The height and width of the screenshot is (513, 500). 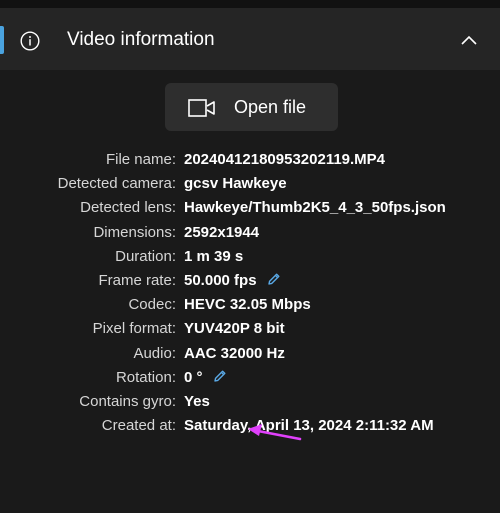 What do you see at coordinates (145, 256) in the screenshot?
I see `duration-label: Duration:` at bounding box center [145, 256].